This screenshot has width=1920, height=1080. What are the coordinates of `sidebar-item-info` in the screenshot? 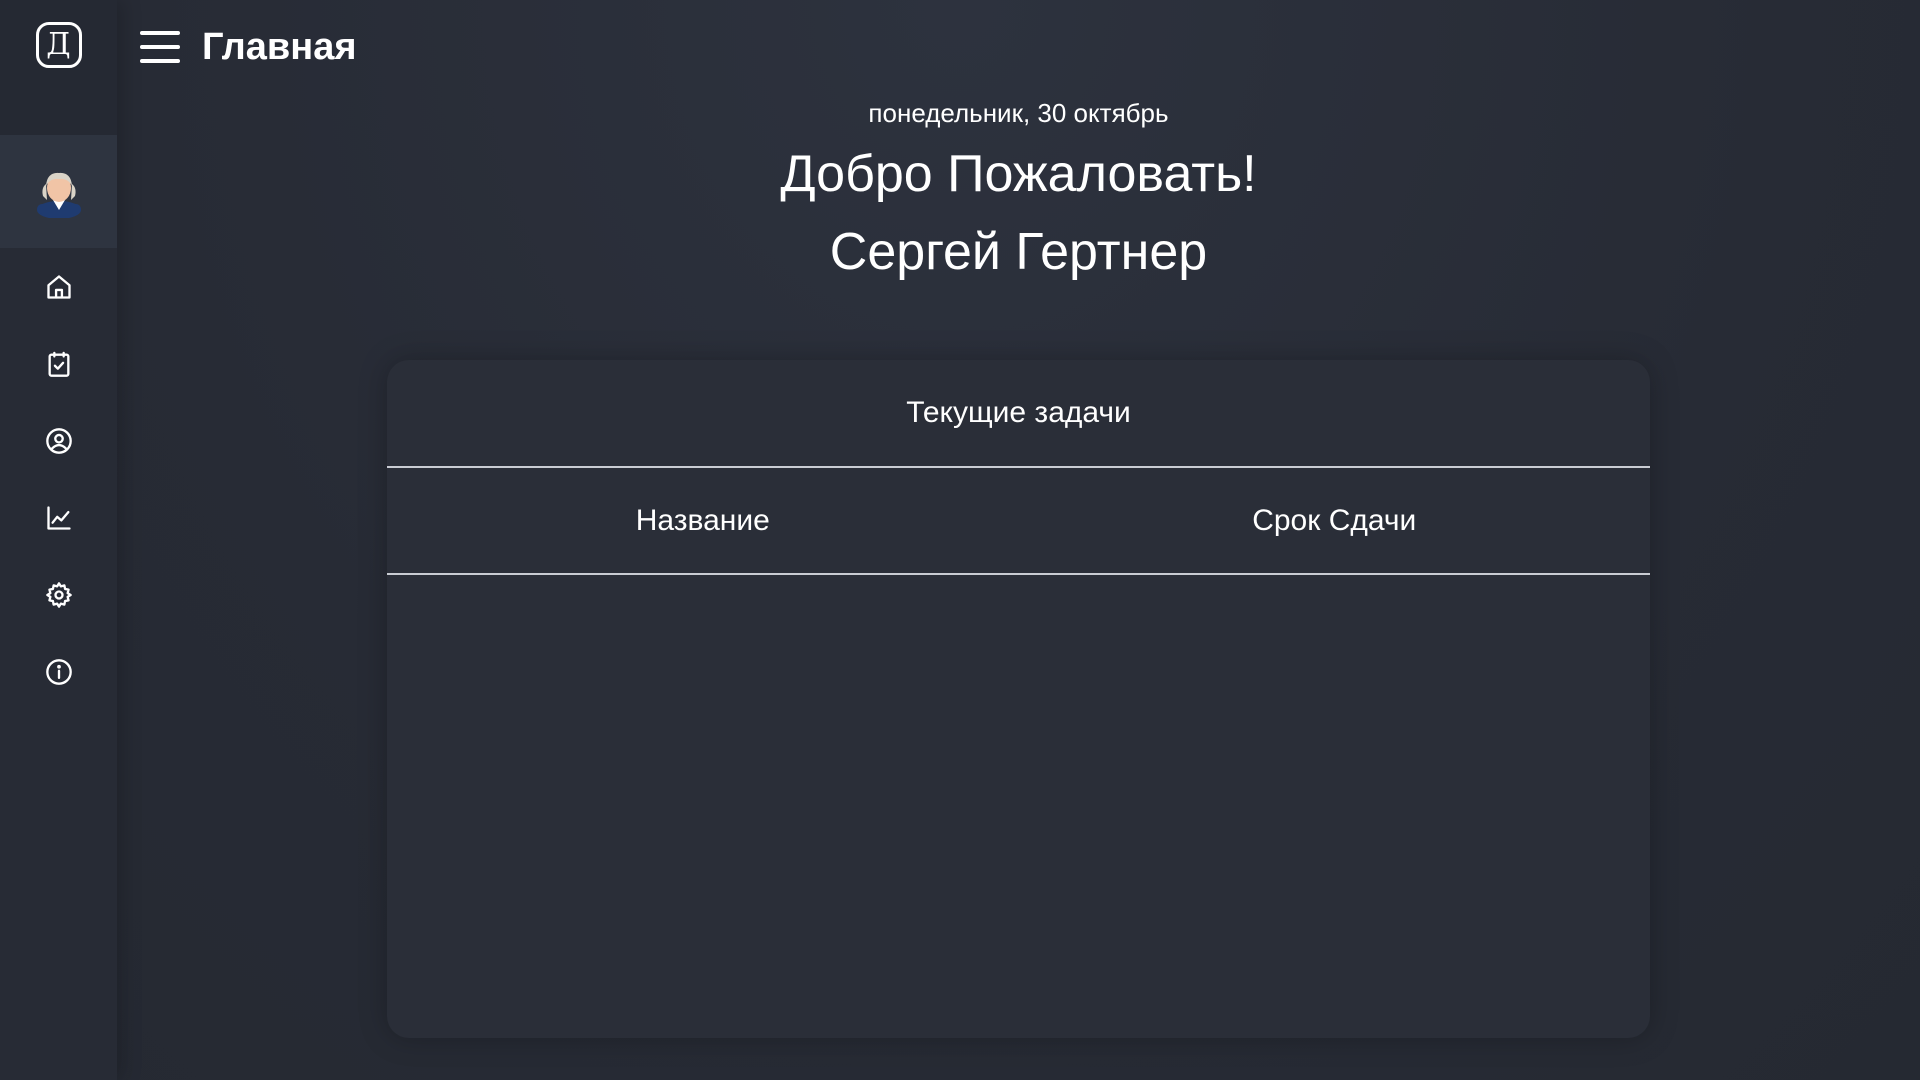 It's located at (58, 671).